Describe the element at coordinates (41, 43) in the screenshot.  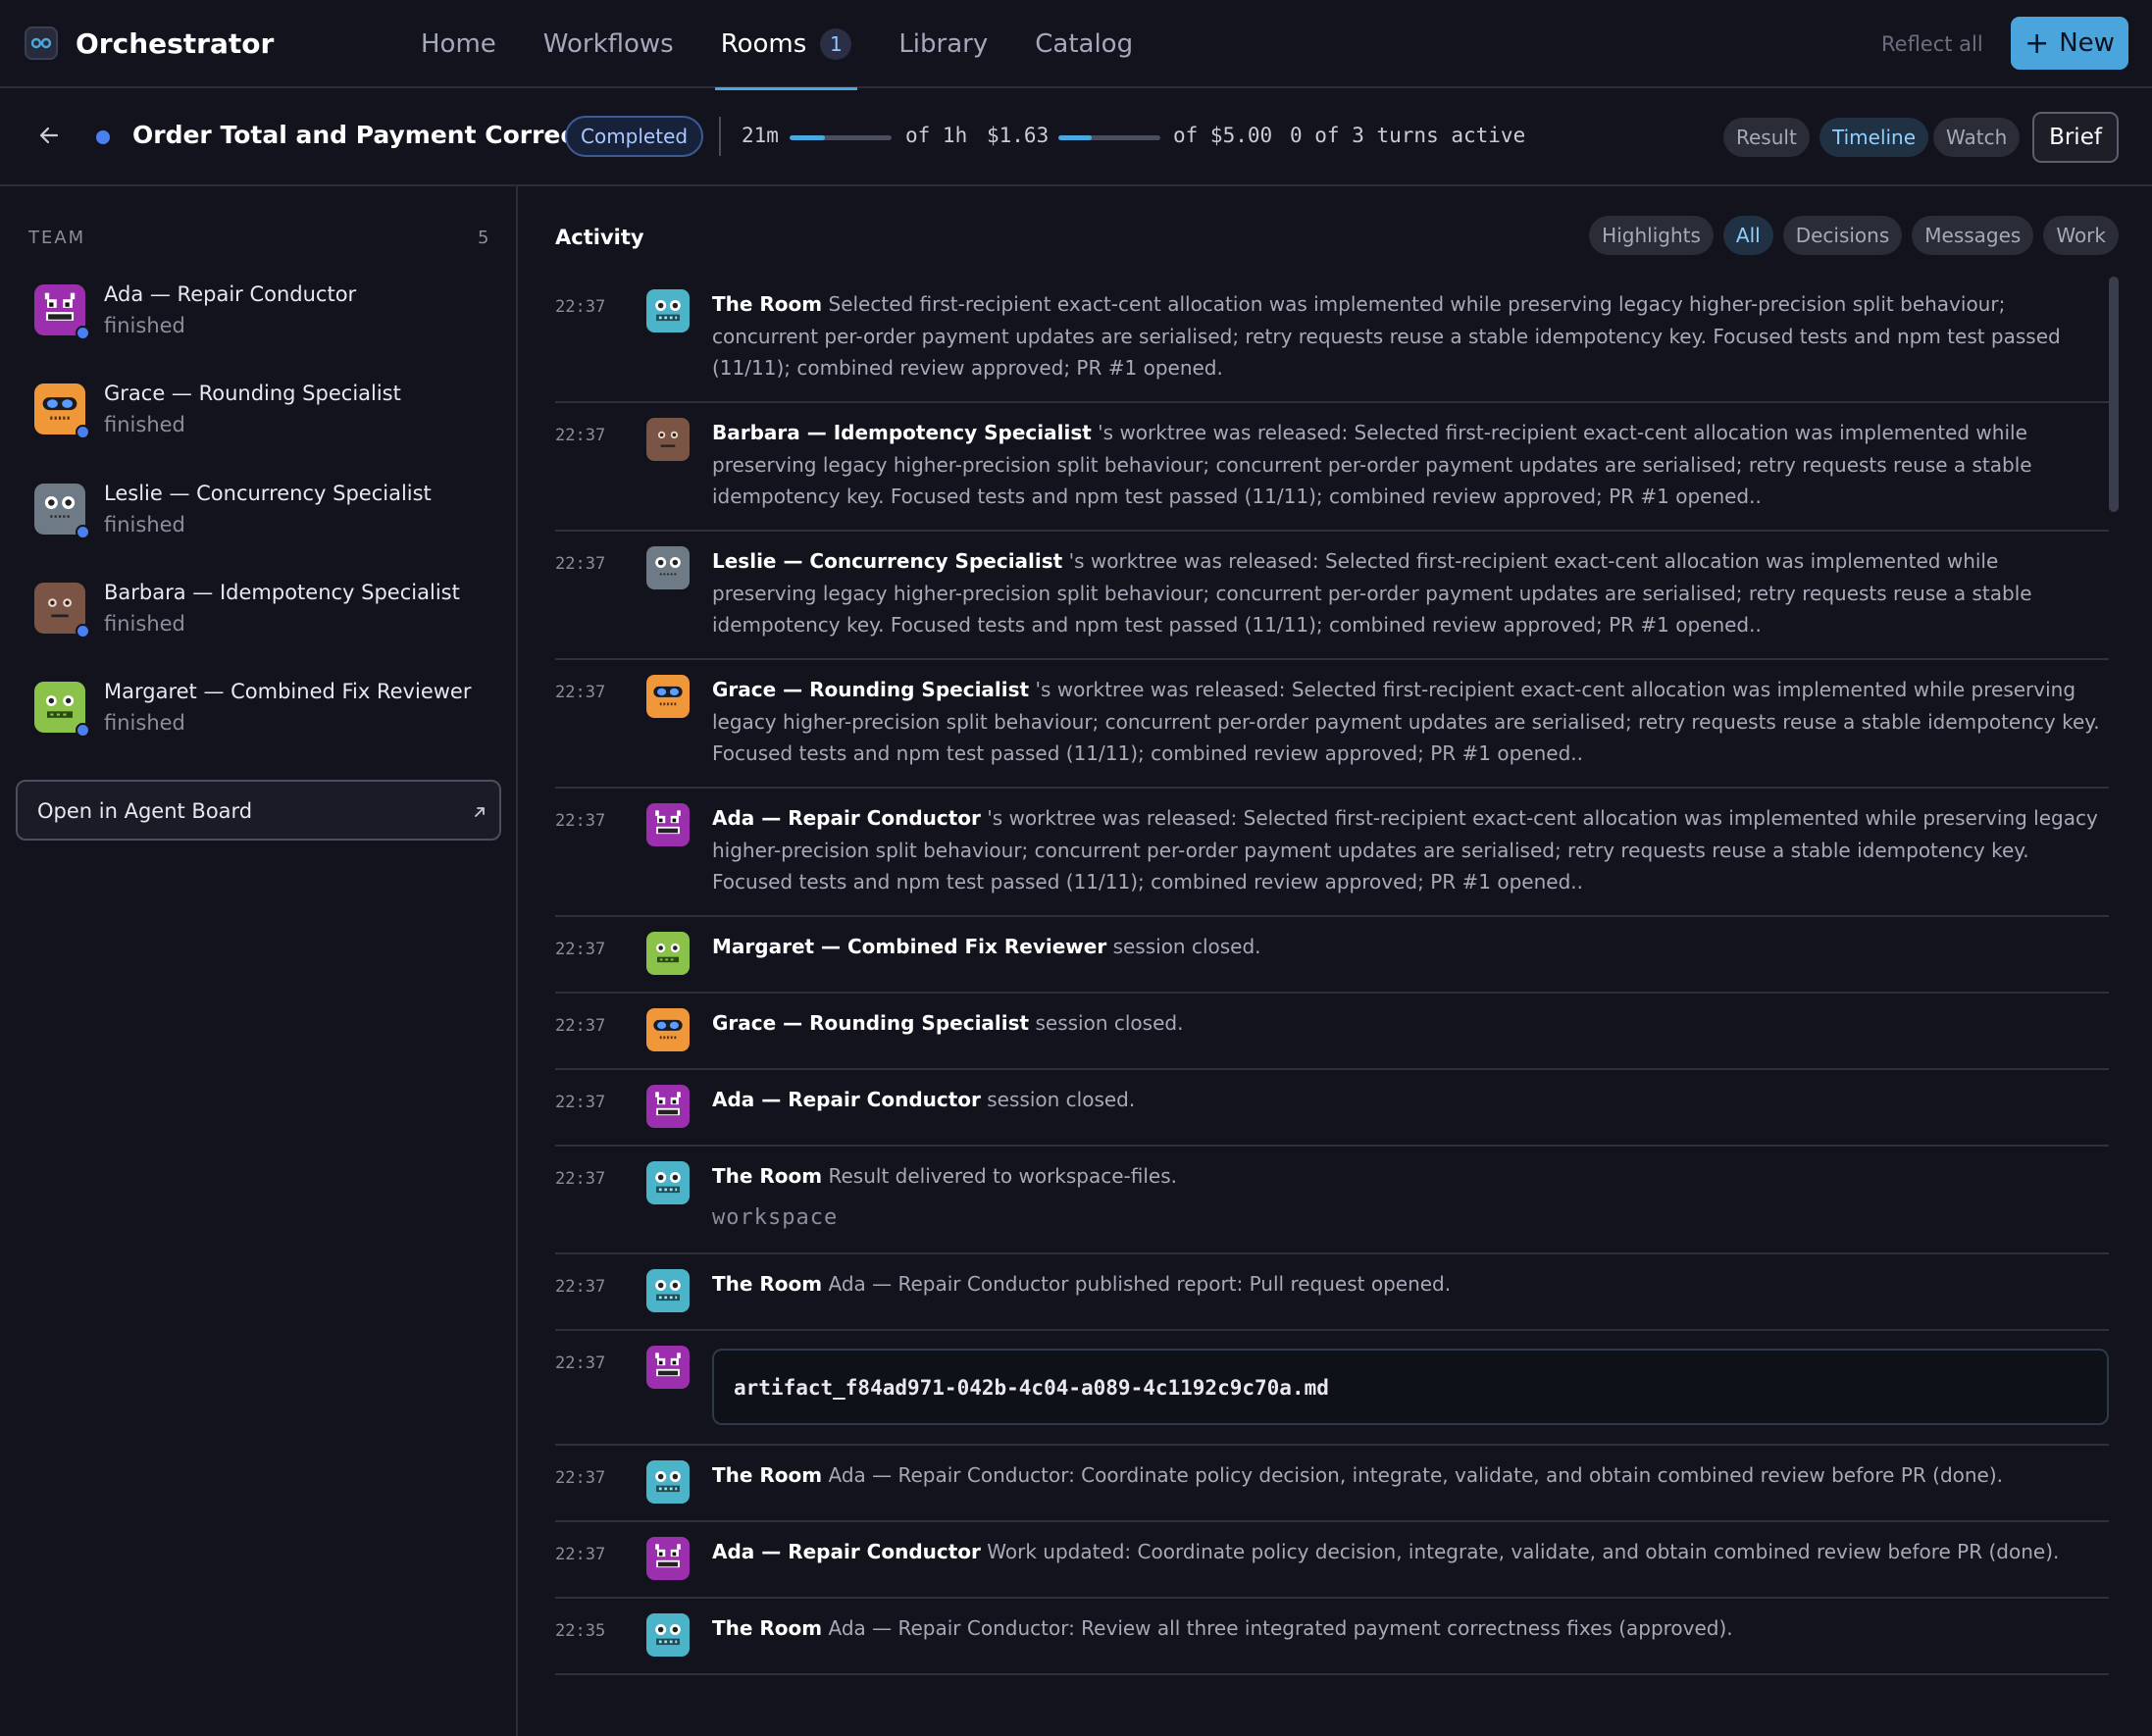
I see `orchestrator-logo-icon` at that location.